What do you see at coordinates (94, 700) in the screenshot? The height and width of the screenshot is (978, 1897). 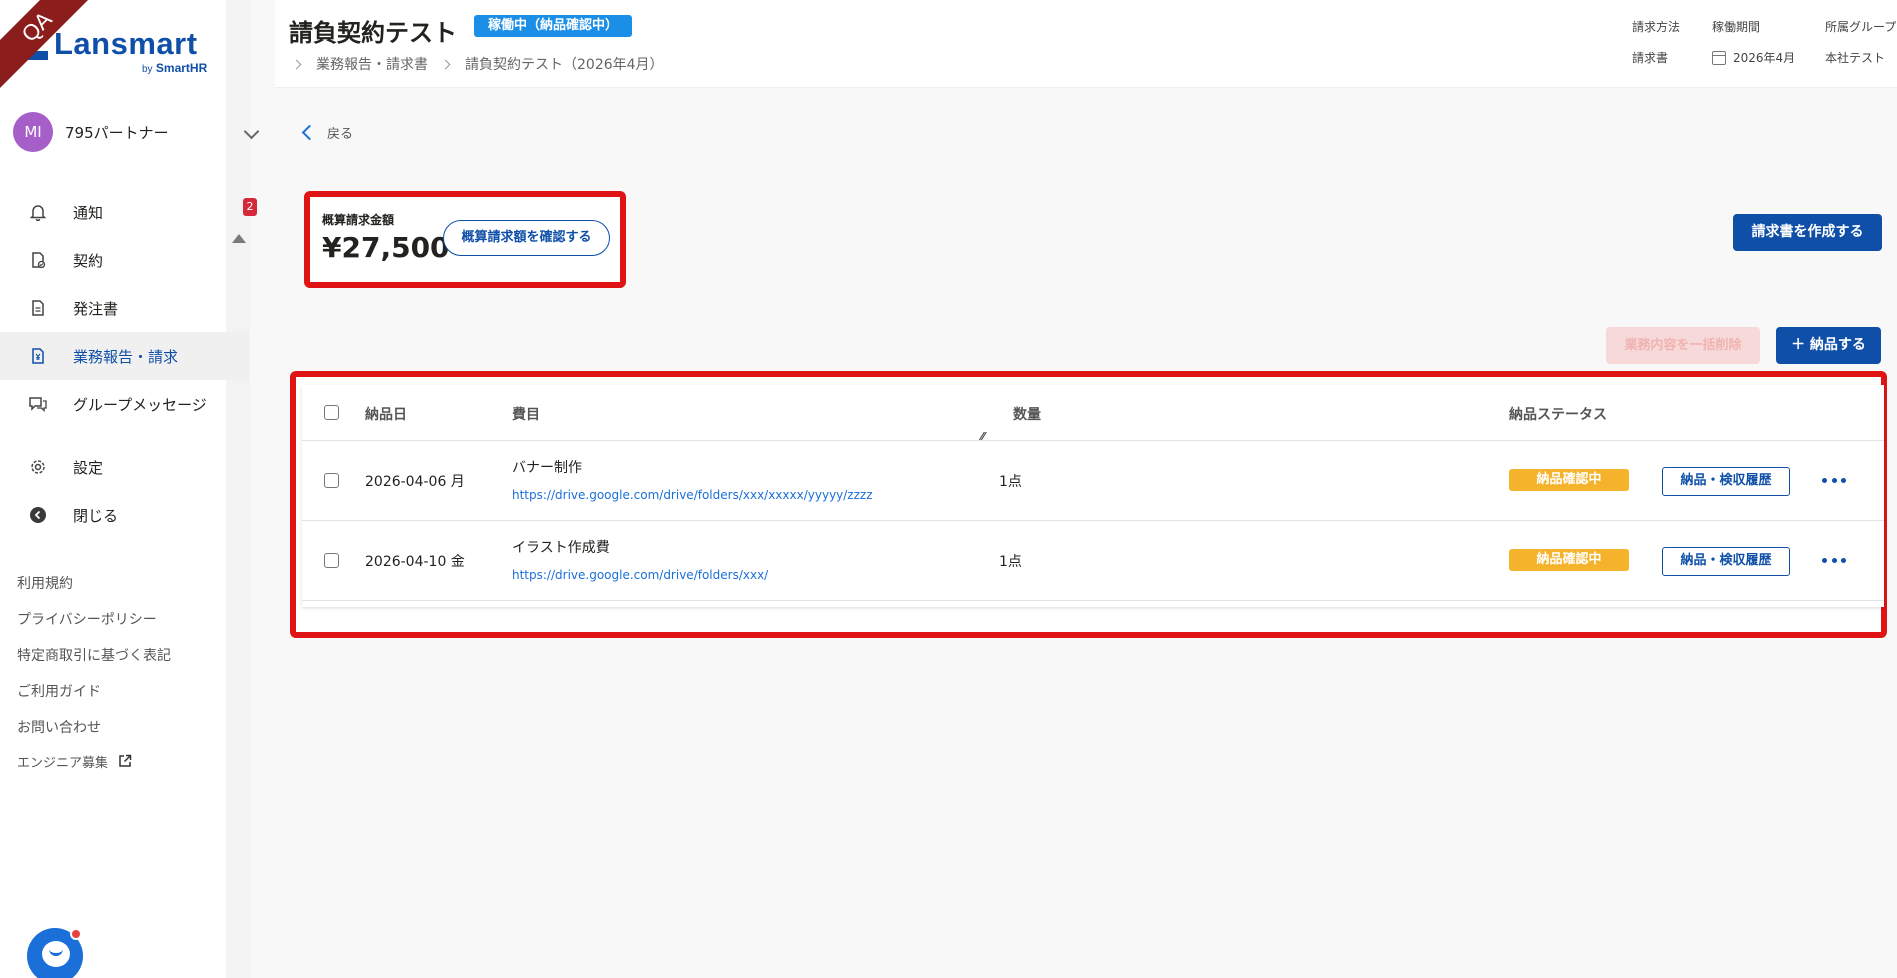 I see `user-guide-link: ご利用ガイド` at bounding box center [94, 700].